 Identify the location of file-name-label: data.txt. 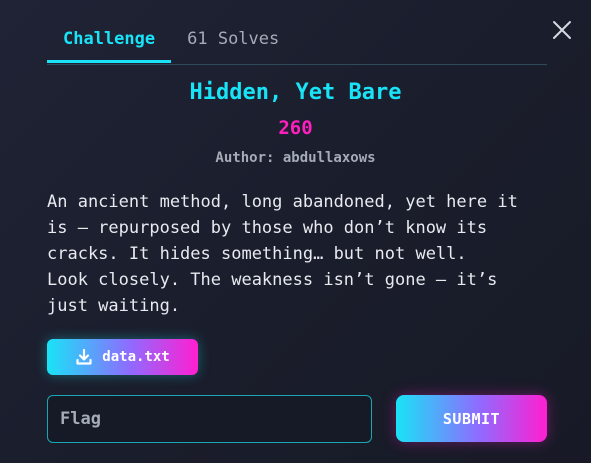
(136, 357).